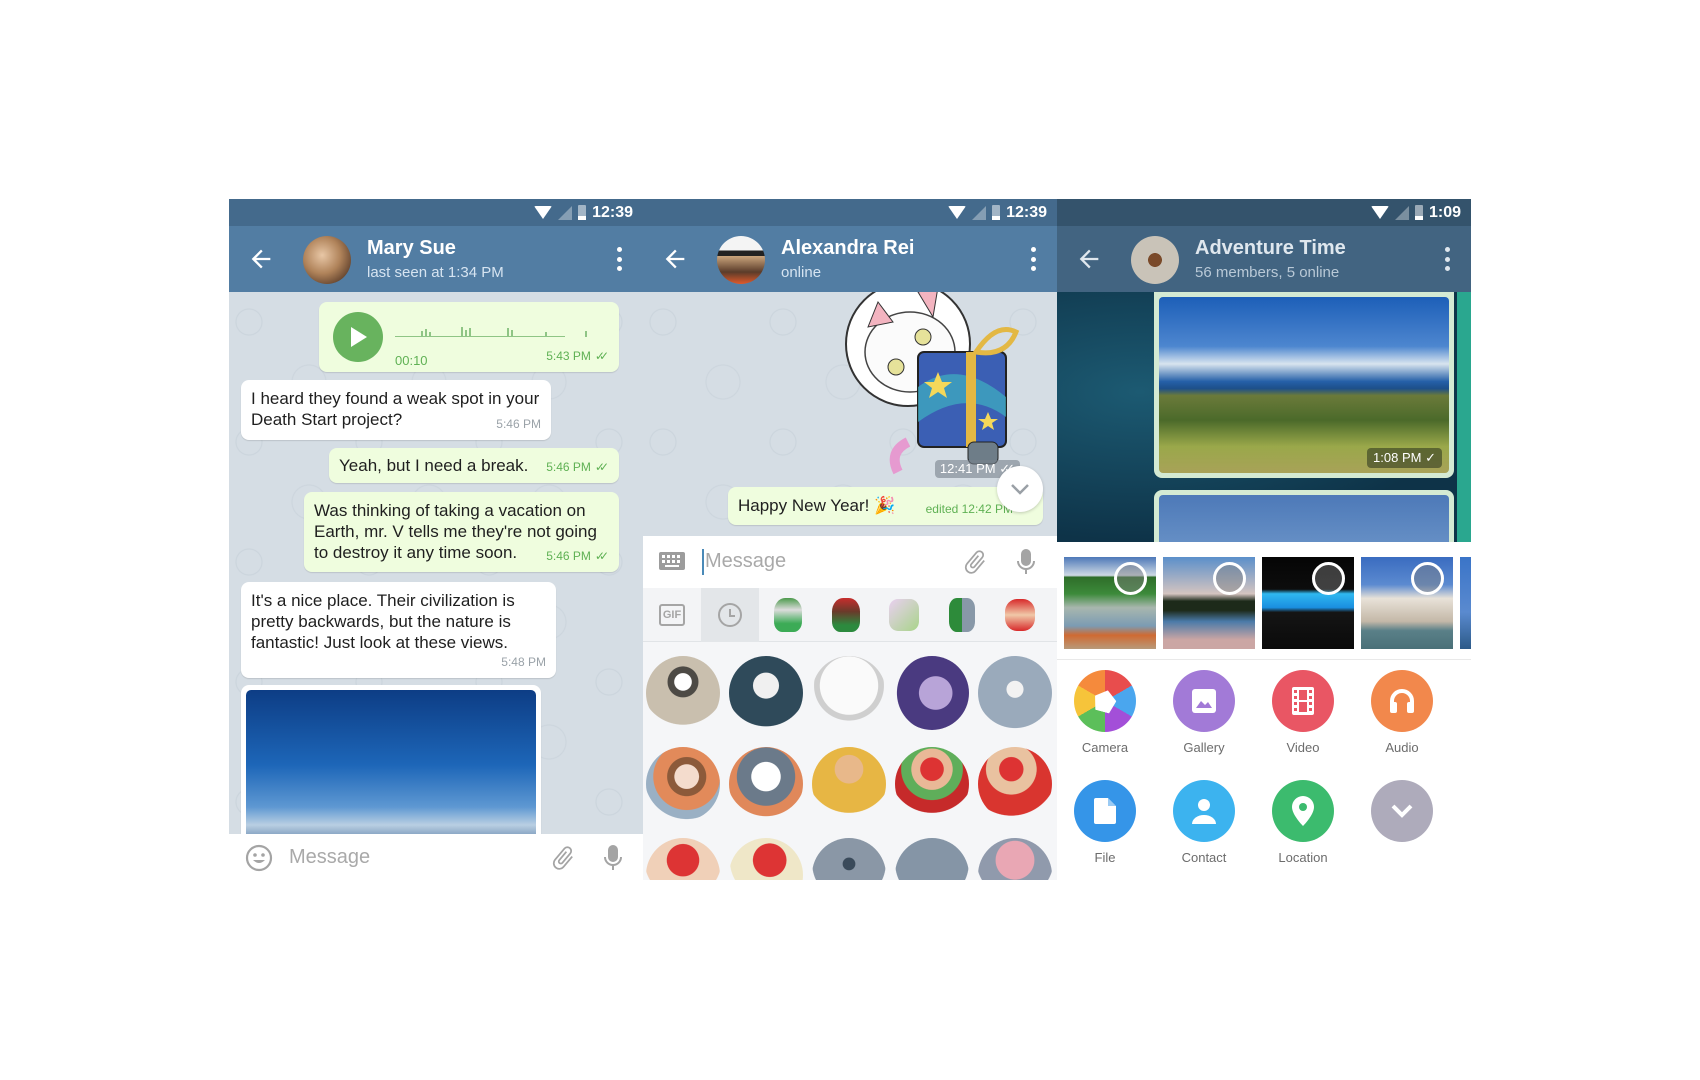  Describe the element at coordinates (766, 859) in the screenshot. I see `sticker-santa-toast` at that location.